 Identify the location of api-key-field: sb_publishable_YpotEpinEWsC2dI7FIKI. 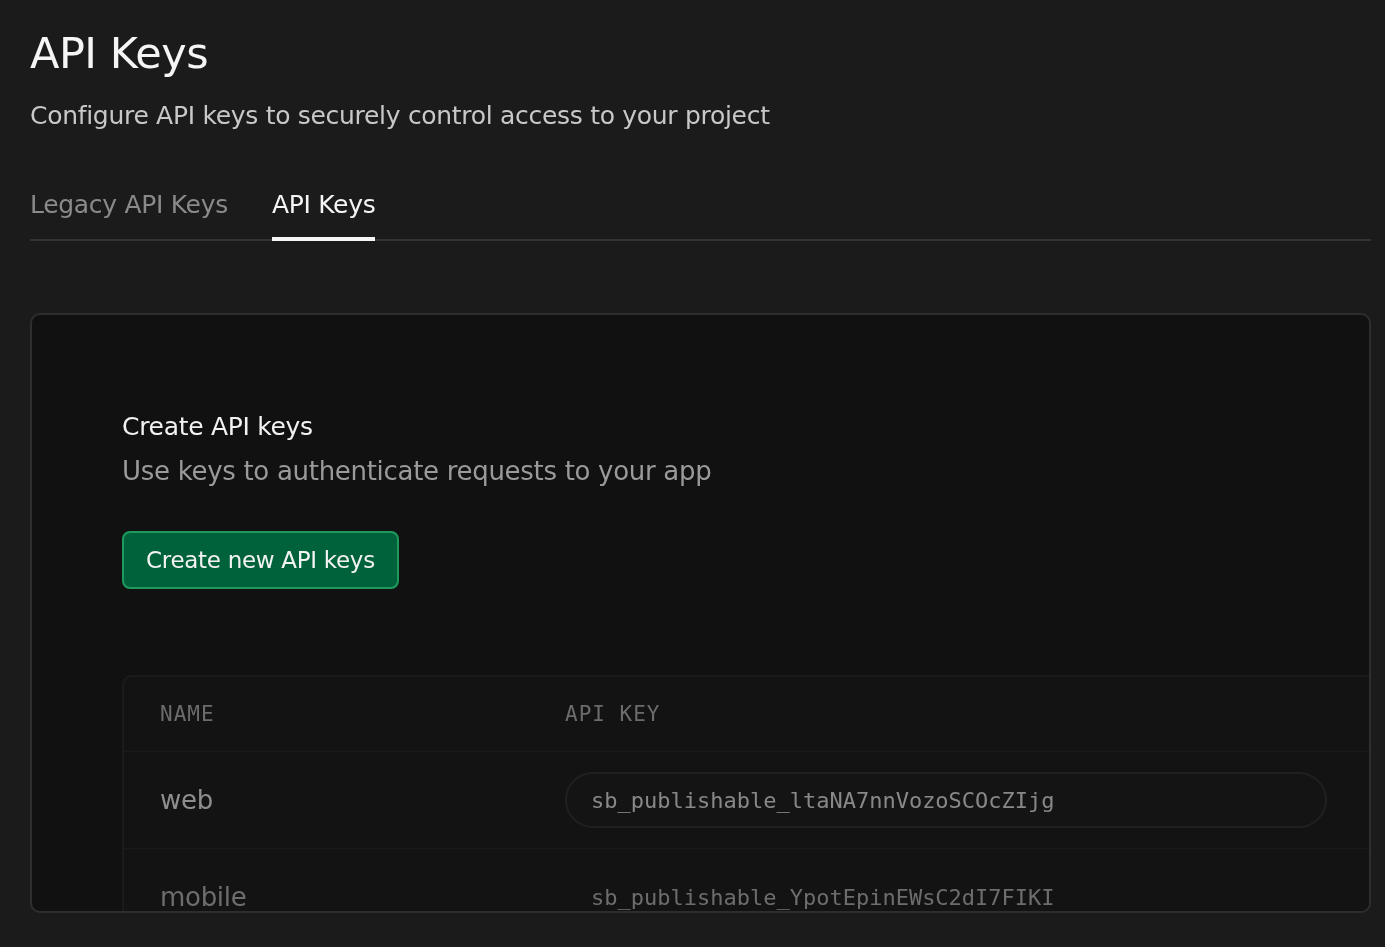
(946, 890).